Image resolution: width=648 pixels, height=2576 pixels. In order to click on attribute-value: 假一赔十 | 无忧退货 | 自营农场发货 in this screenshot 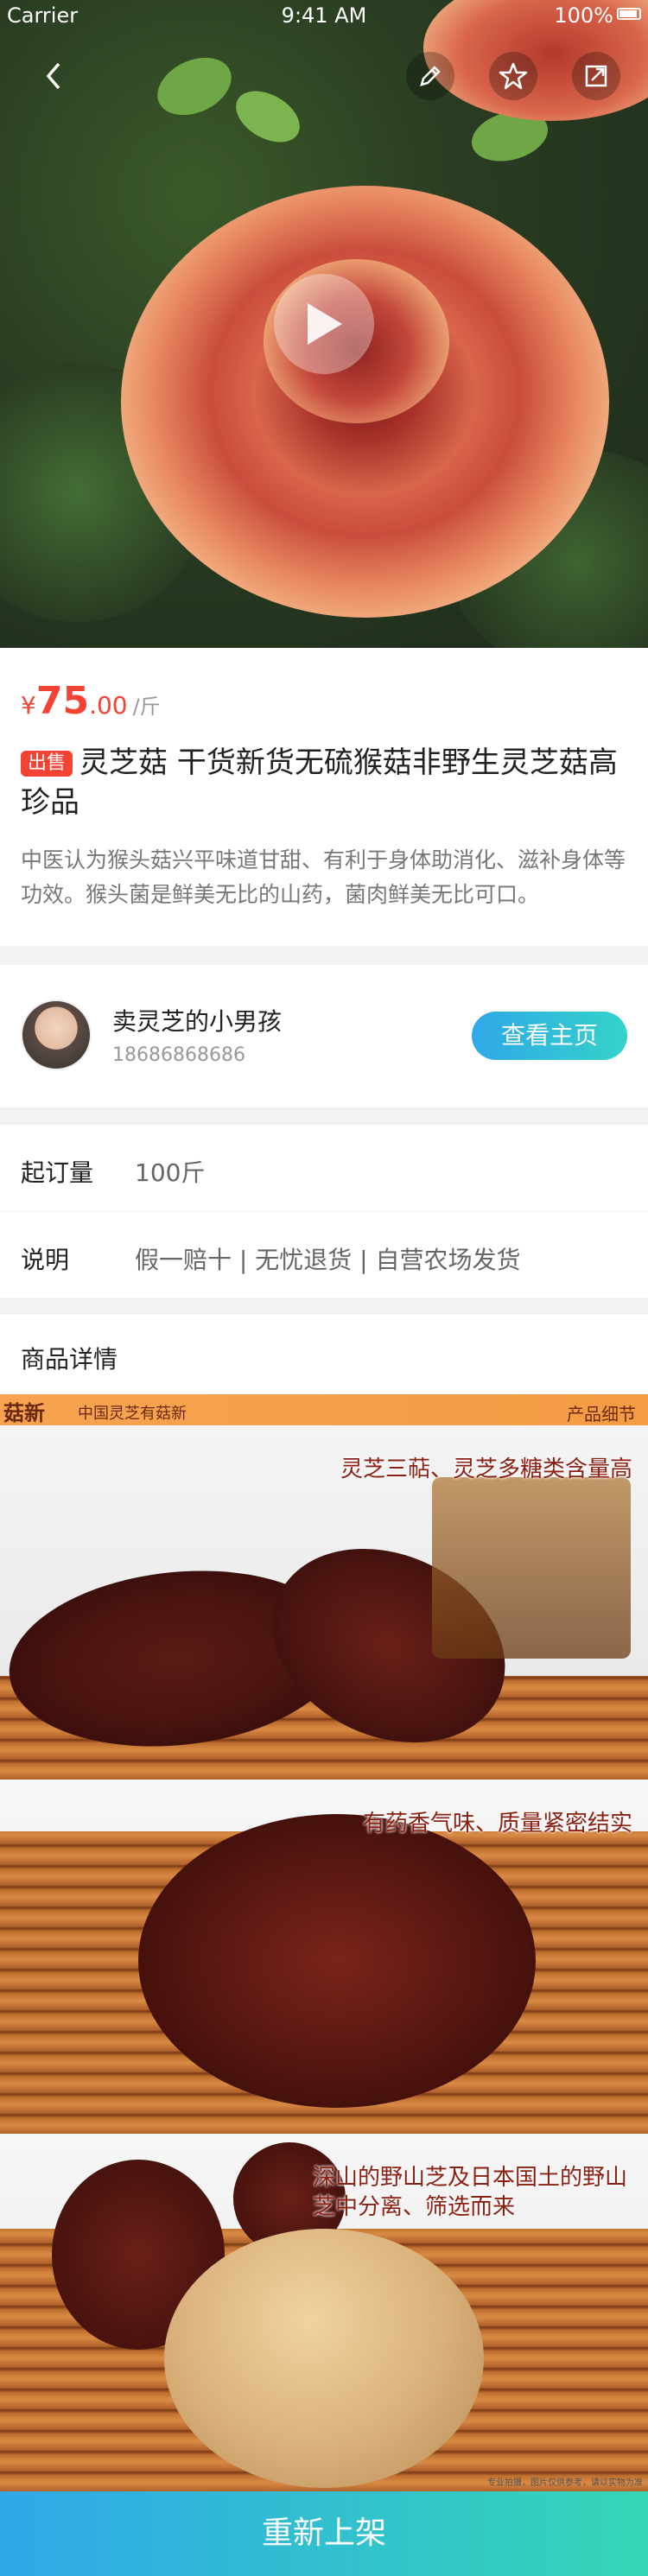, I will do `click(328, 1260)`.